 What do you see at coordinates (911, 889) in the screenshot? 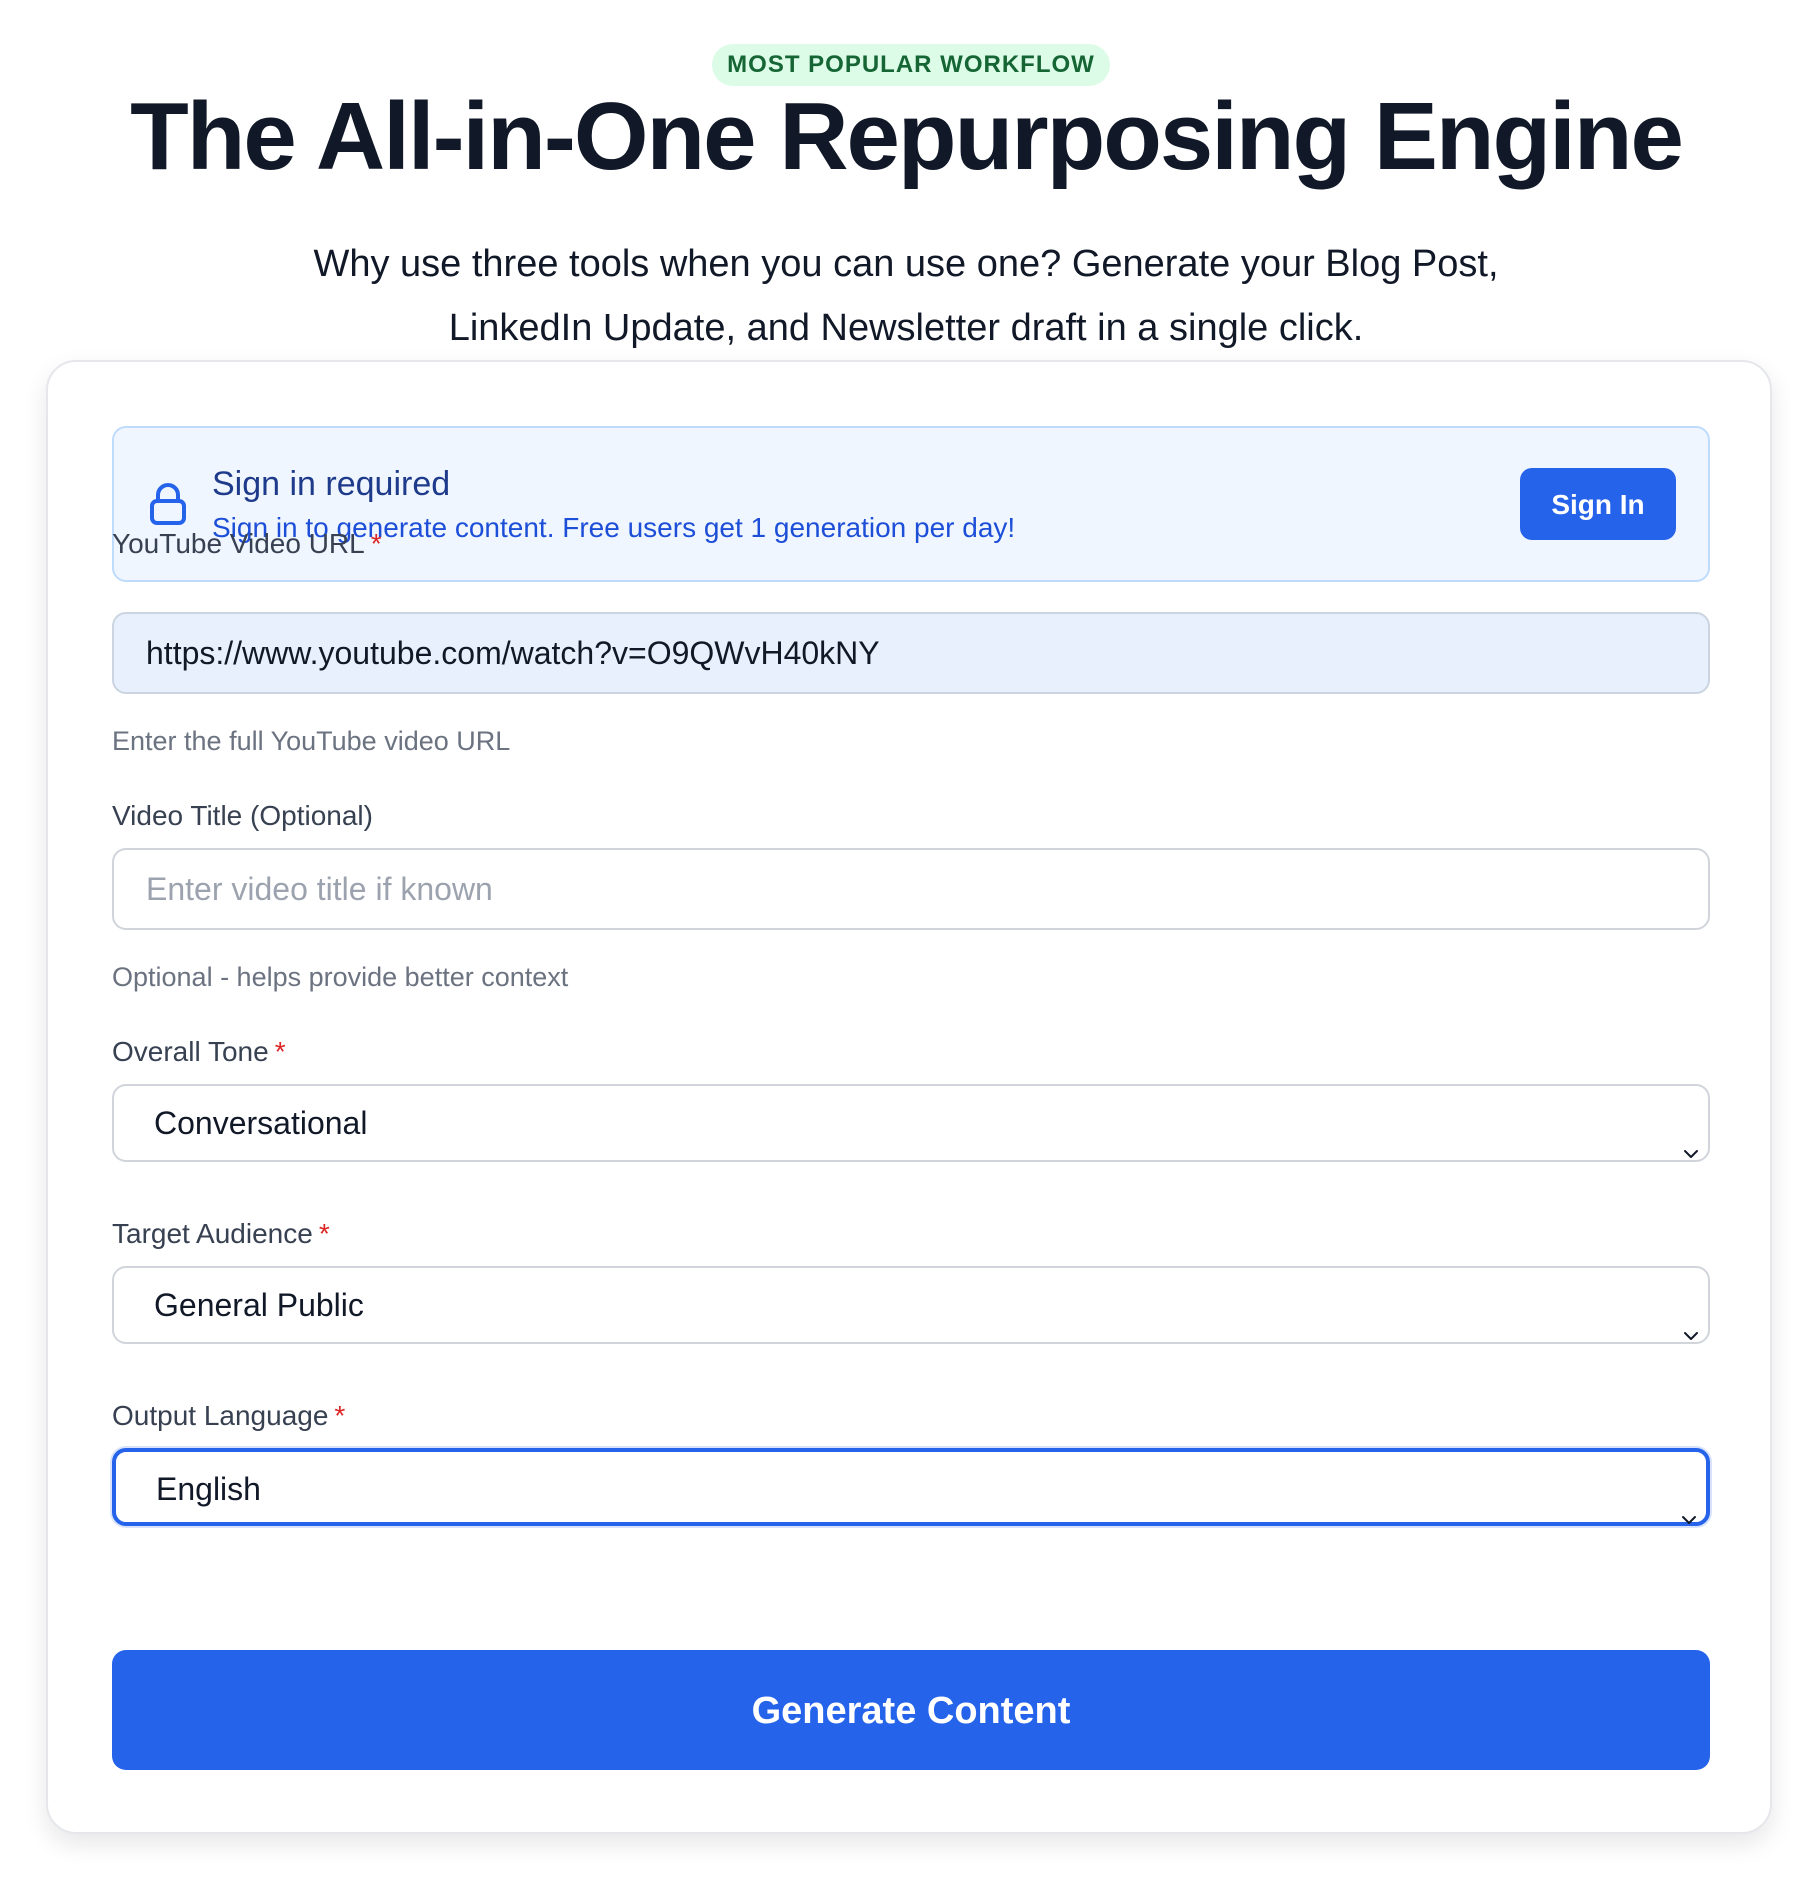
I see `video-title-input: Enter video title if known` at bounding box center [911, 889].